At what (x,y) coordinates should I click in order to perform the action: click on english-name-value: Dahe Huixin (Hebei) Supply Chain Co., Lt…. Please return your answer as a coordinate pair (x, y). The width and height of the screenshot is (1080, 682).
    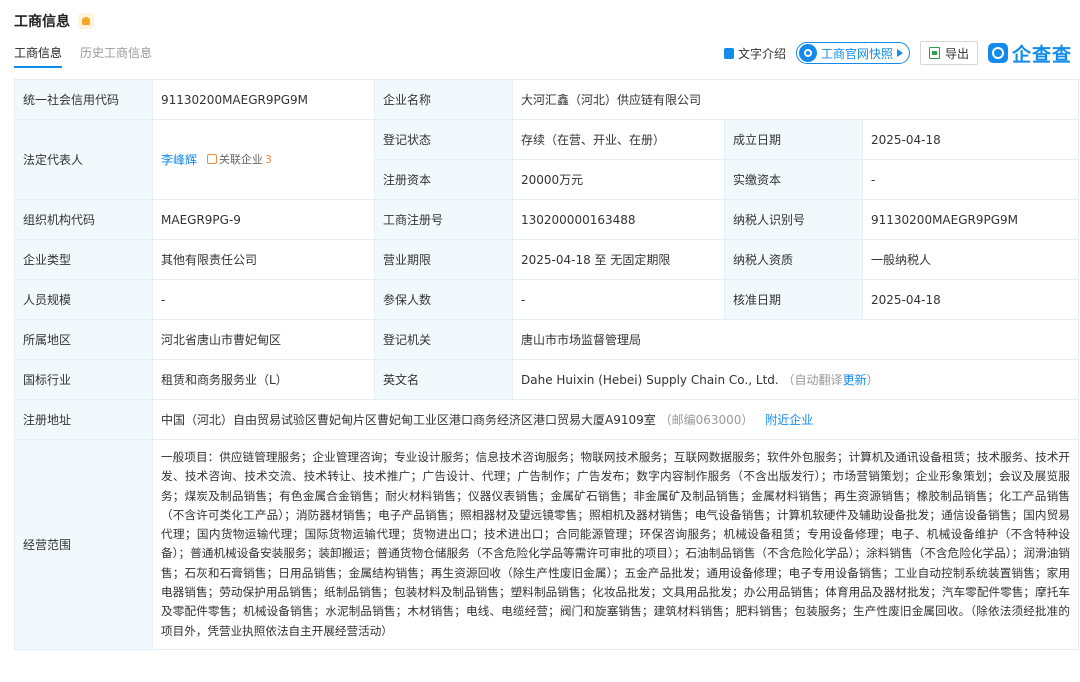
    Looking at the image, I should click on (650, 380).